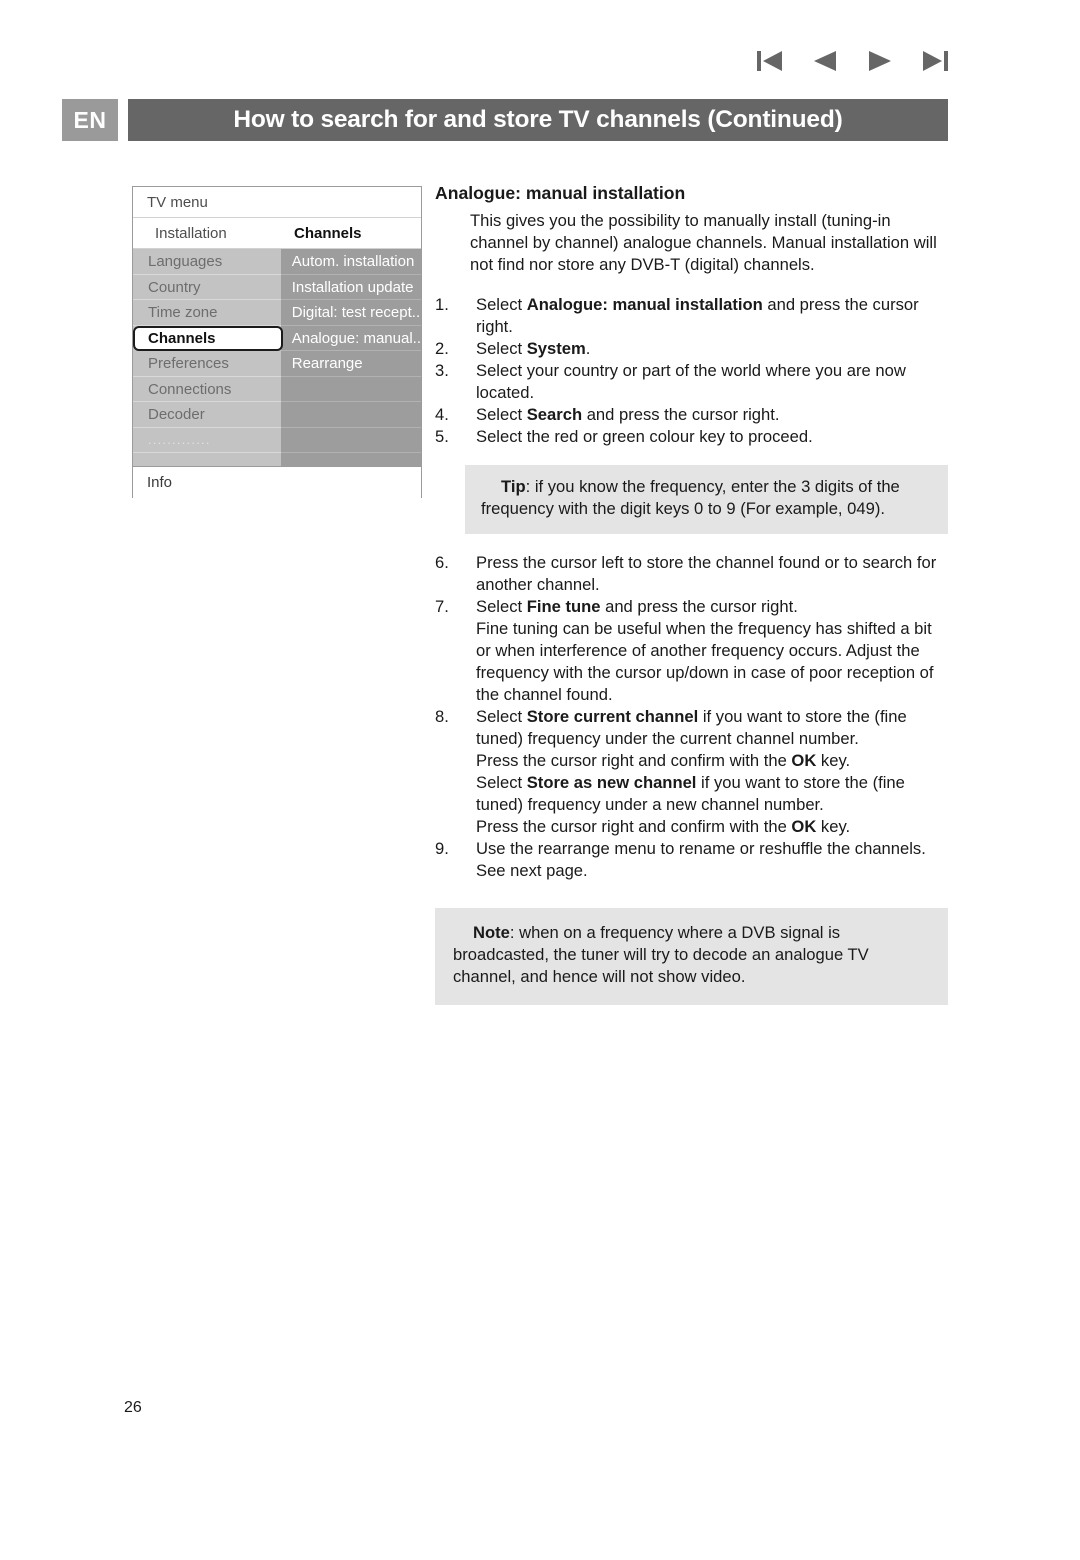 The width and height of the screenshot is (1080, 1560). Describe the element at coordinates (770, 61) in the screenshot. I see `skip-to-first-icon` at that location.